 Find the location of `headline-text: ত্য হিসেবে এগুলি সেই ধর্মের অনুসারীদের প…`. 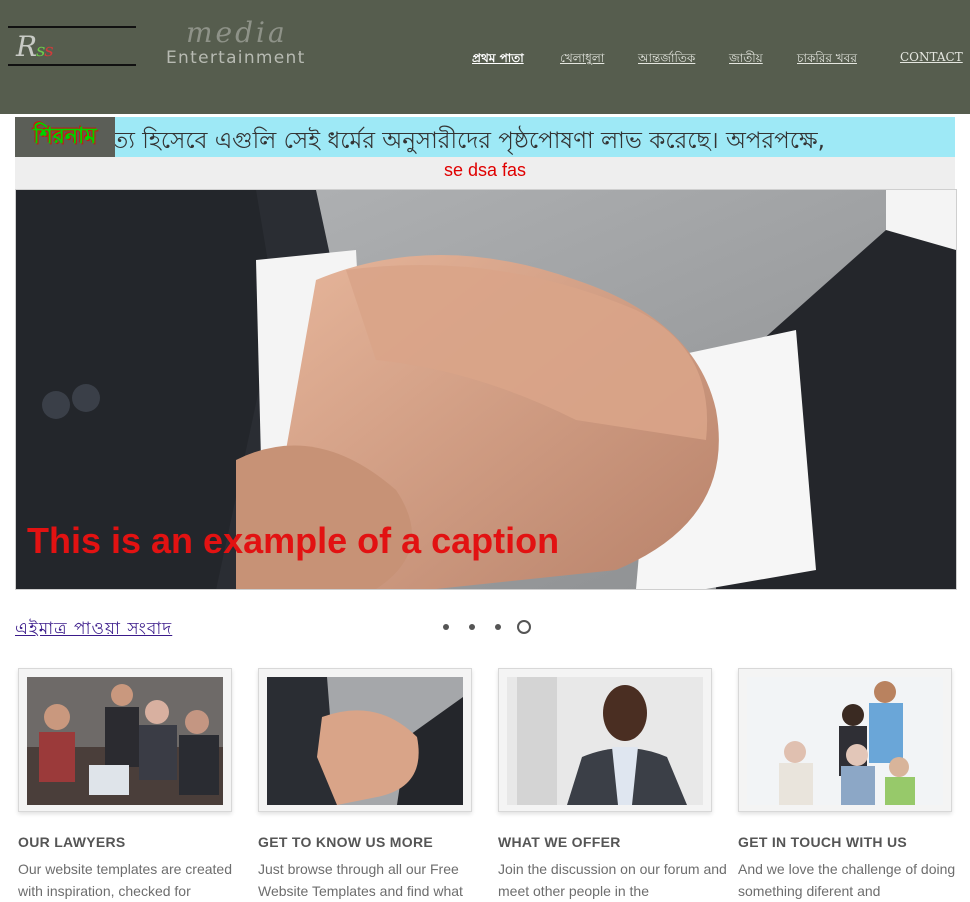

headline-text: ত্য হিসেবে এগুলি সেই ধর্মের অনুসারীদের প… is located at coordinates (468, 141).